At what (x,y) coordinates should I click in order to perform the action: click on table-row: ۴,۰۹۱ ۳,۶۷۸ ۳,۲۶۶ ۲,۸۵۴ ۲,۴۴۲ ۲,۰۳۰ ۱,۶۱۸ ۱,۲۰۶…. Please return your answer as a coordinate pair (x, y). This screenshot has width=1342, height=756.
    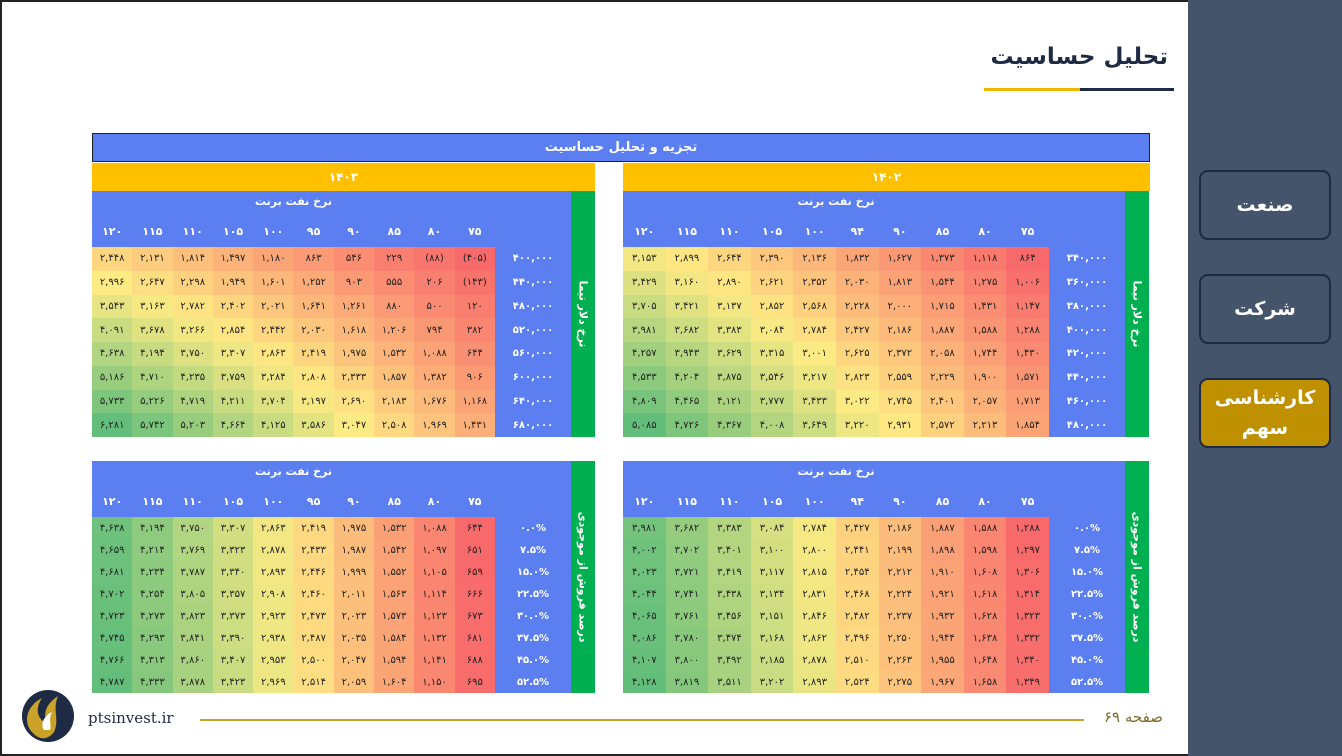
    Looking at the image, I should click on (293, 330).